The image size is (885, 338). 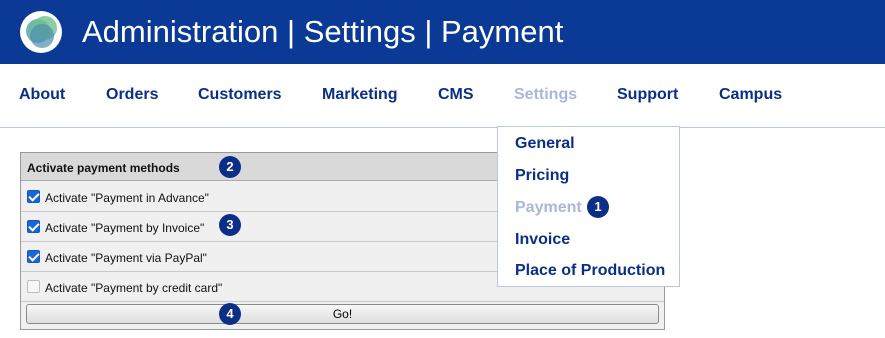 What do you see at coordinates (545, 95) in the screenshot?
I see `nav-item-settings: Settings` at bounding box center [545, 95].